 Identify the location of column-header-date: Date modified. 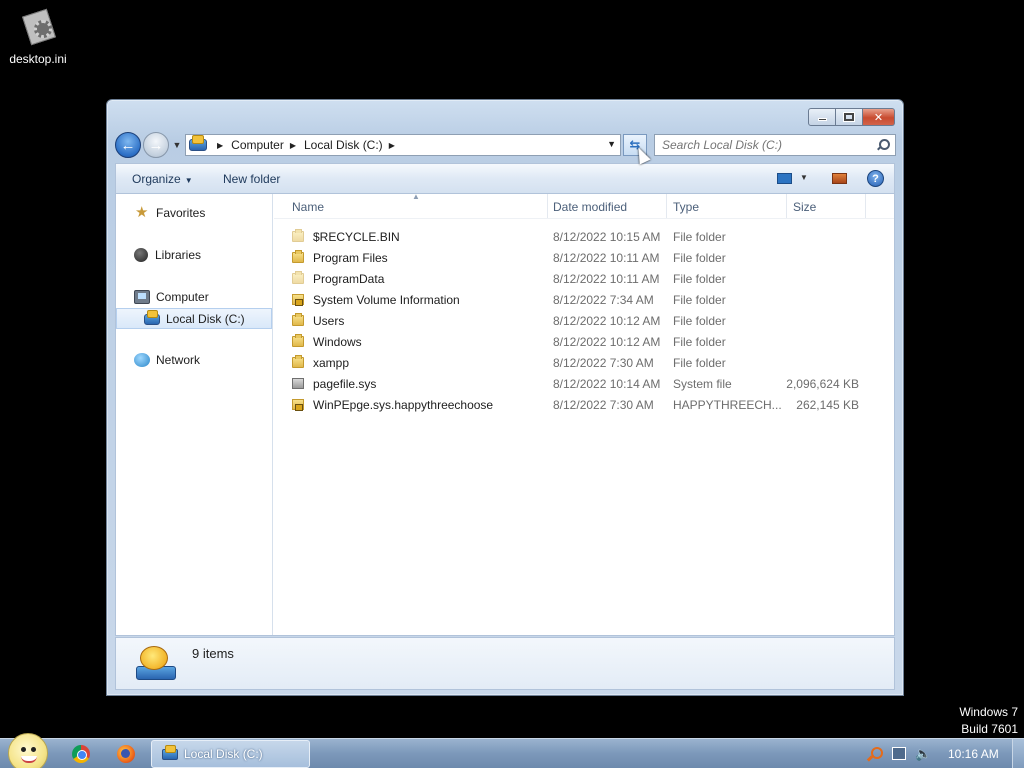
(590, 207).